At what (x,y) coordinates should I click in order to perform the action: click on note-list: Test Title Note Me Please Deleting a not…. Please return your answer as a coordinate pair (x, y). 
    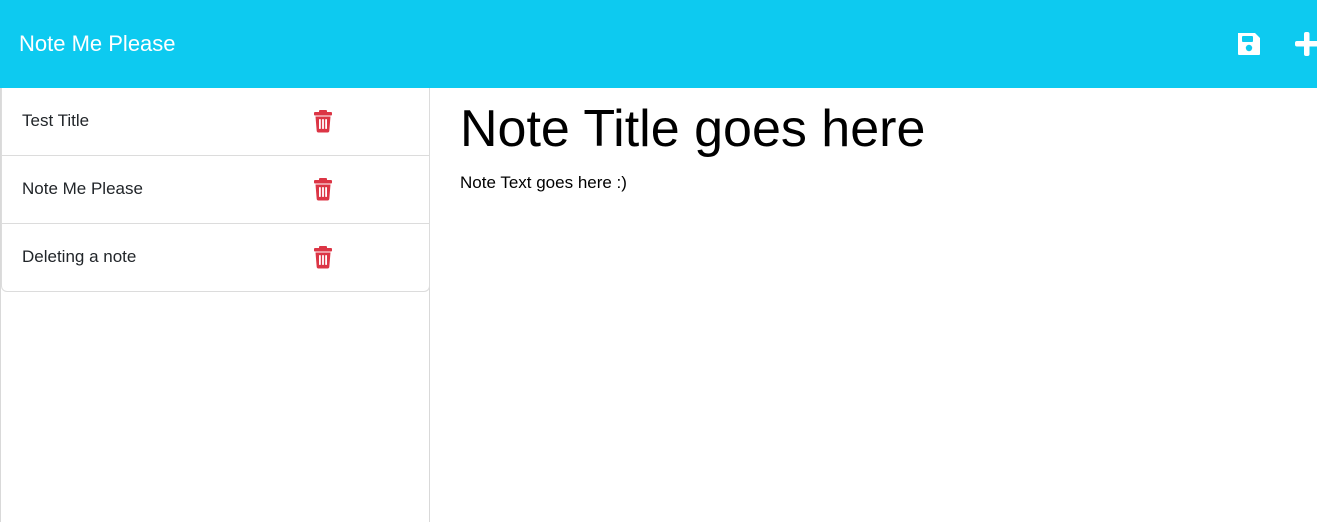
    Looking at the image, I should click on (215, 190).